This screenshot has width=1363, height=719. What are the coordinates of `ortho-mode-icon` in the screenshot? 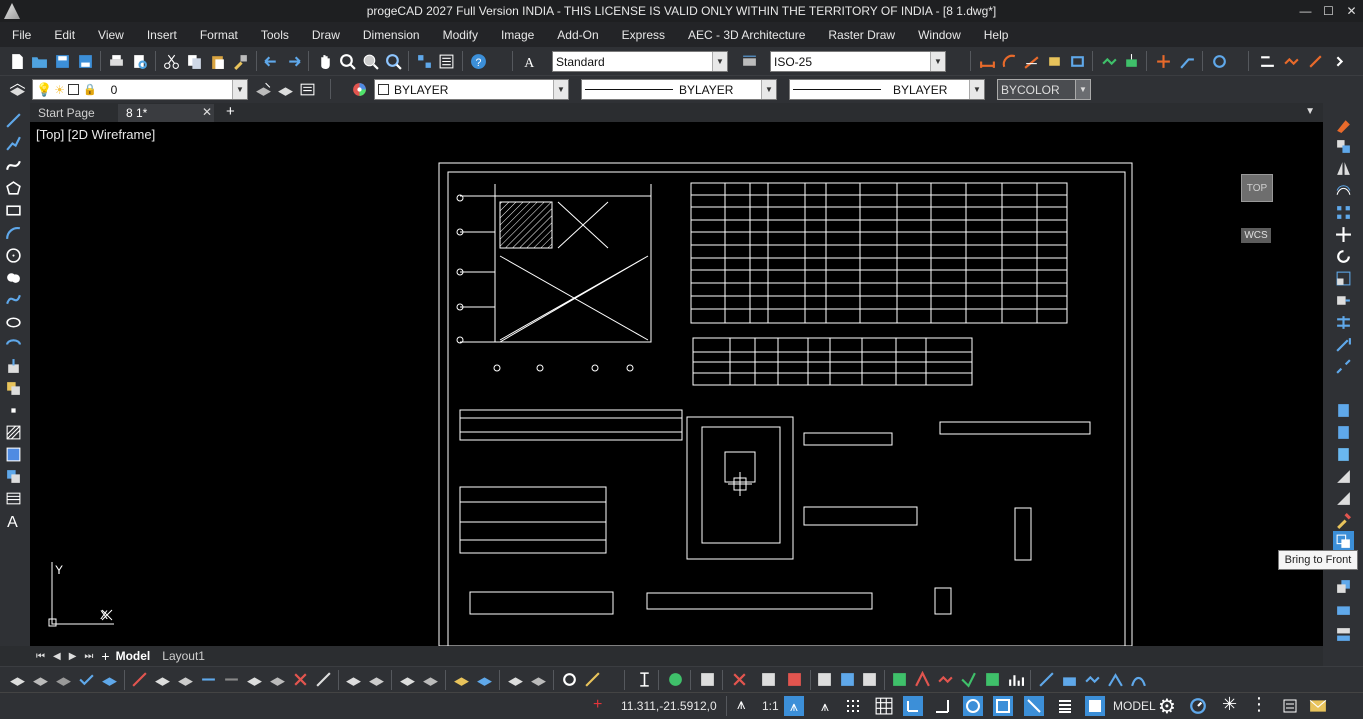 It's located at (913, 706).